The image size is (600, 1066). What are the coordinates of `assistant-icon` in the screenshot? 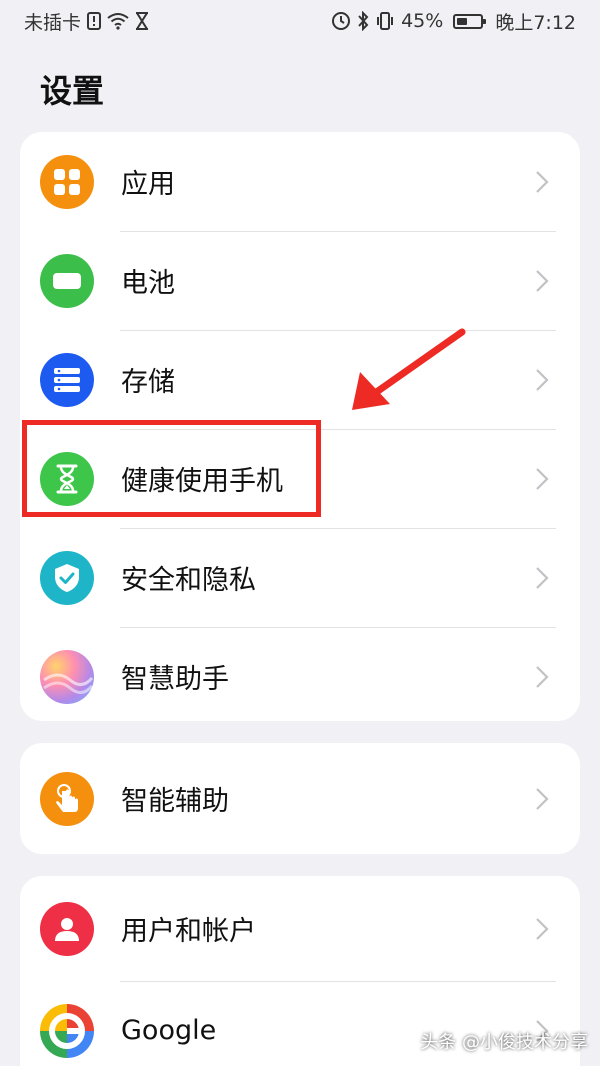 It's located at (67, 676).